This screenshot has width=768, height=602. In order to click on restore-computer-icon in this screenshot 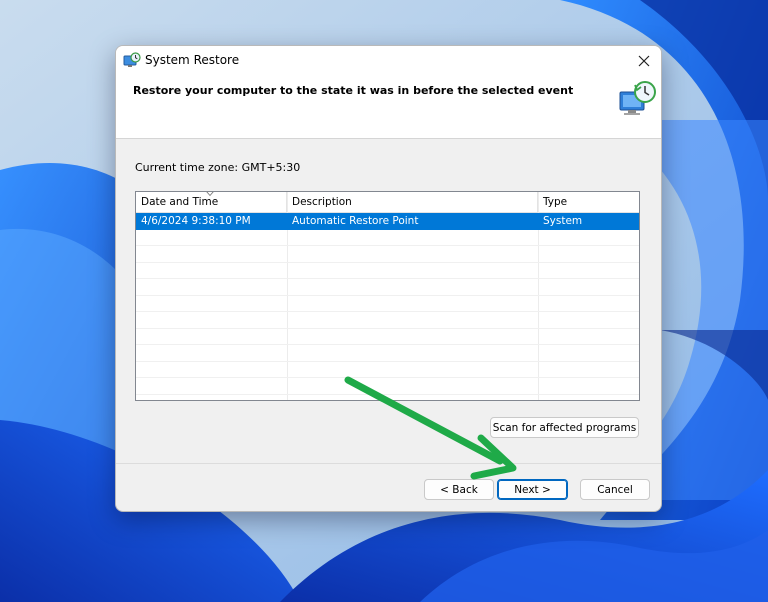, I will do `click(637, 98)`.